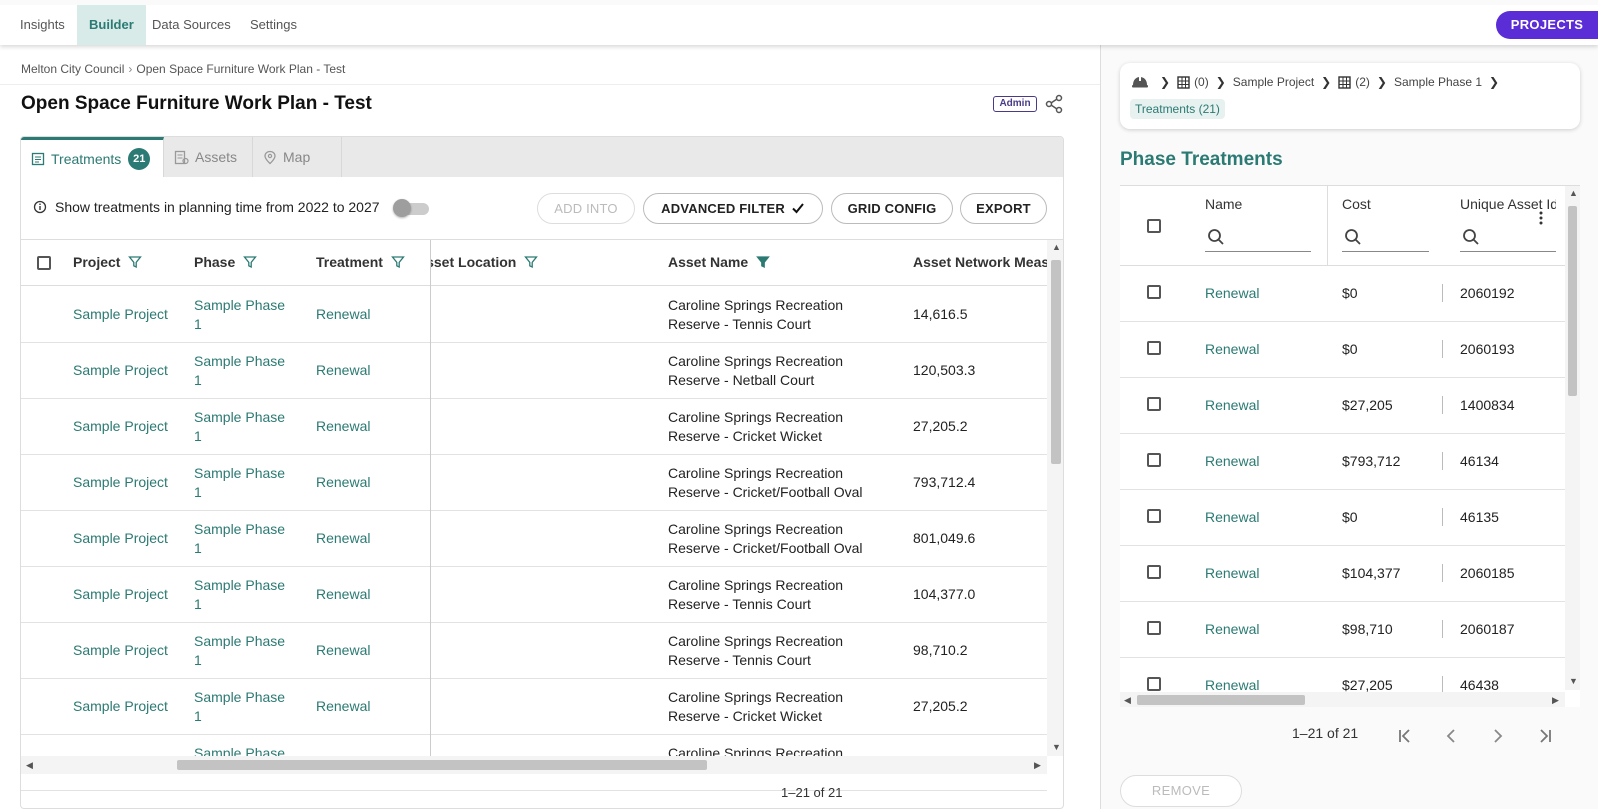 The height and width of the screenshot is (809, 1598). I want to click on col-cost: Cost, so click(1356, 204).